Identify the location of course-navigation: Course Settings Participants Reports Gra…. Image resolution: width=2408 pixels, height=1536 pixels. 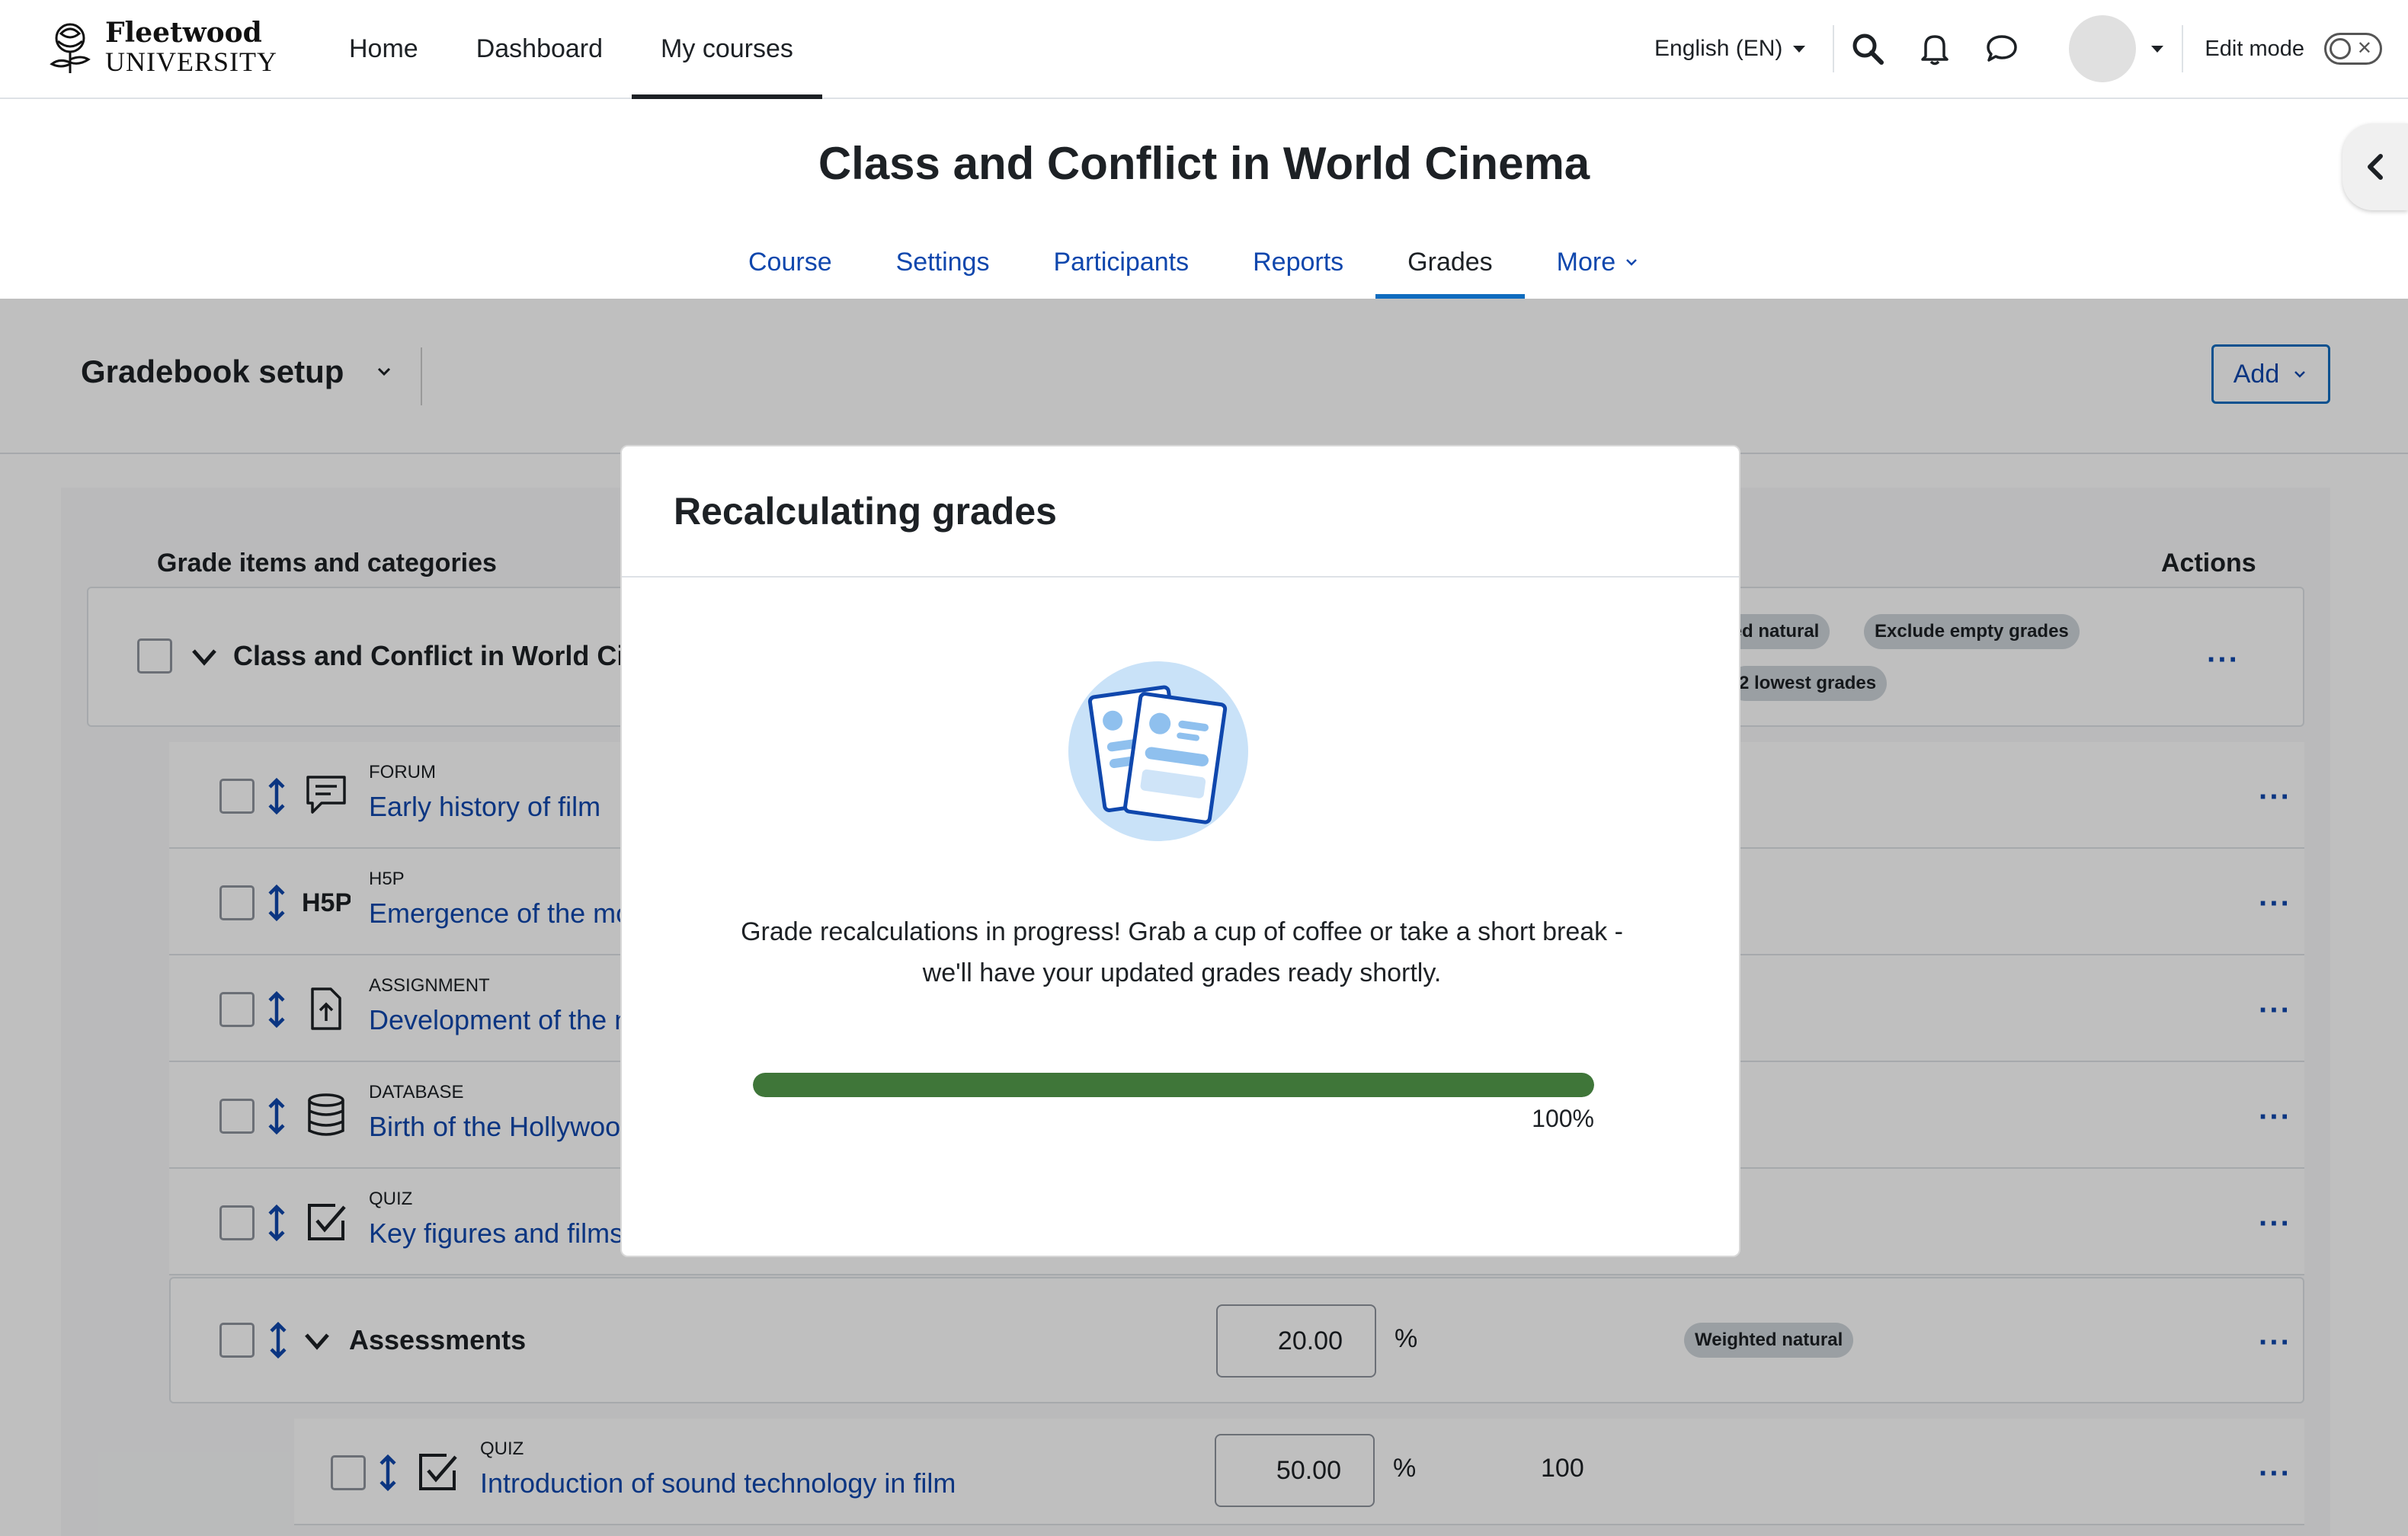
(1194, 262).